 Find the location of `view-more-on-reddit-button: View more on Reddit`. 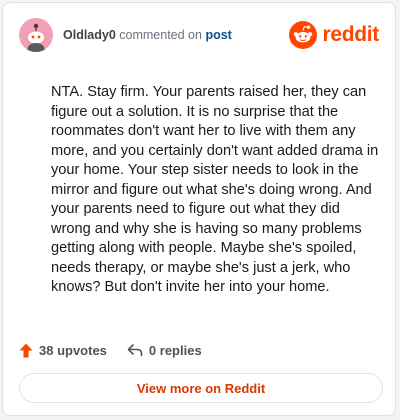

view-more-on-reddit-button: View more on Reddit is located at coordinates (201, 388).